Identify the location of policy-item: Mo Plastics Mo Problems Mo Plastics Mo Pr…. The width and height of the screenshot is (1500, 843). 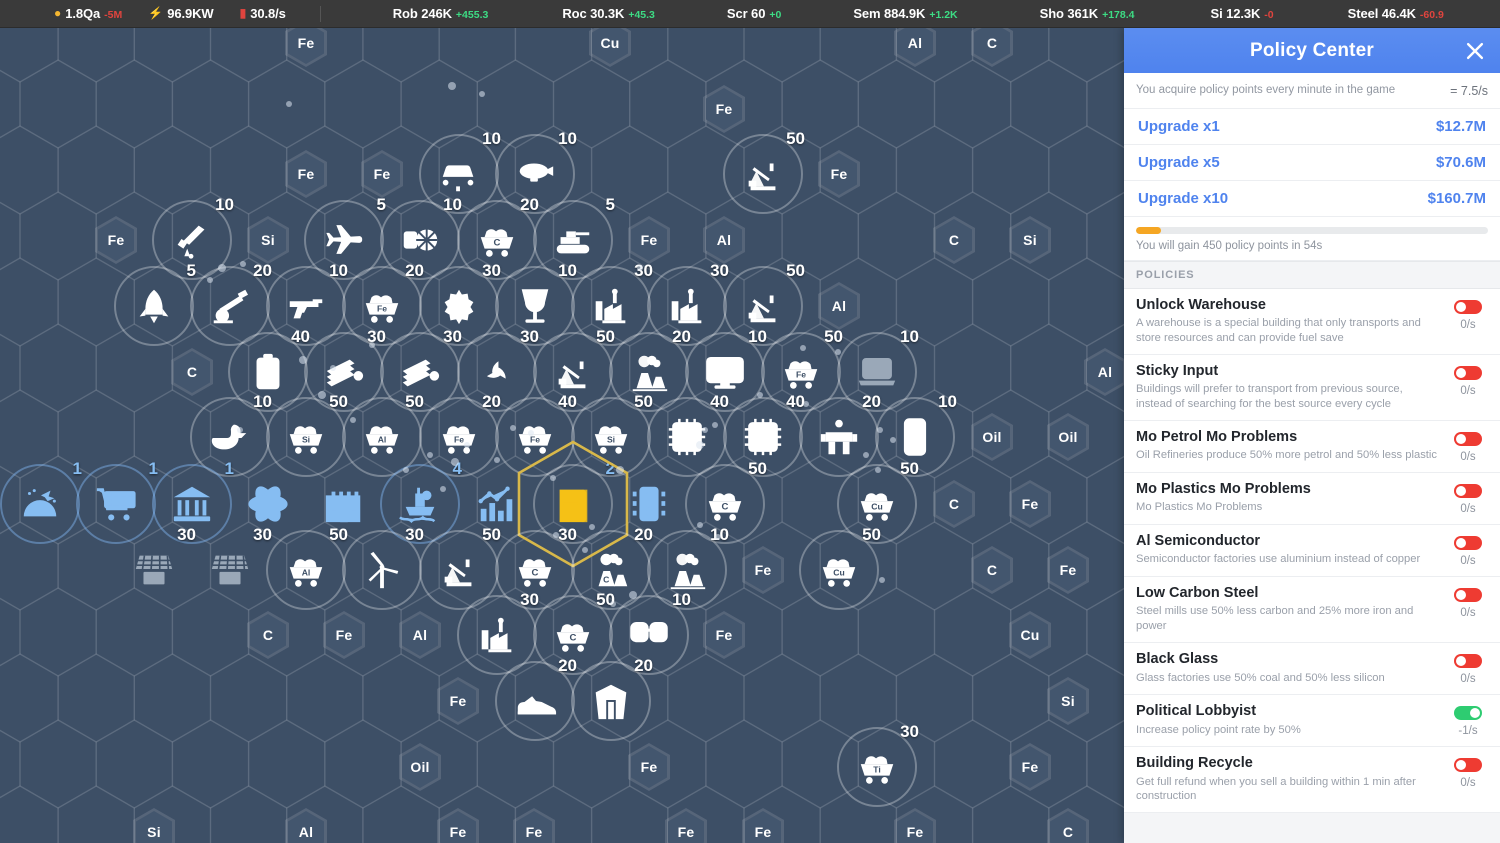
(1312, 499).